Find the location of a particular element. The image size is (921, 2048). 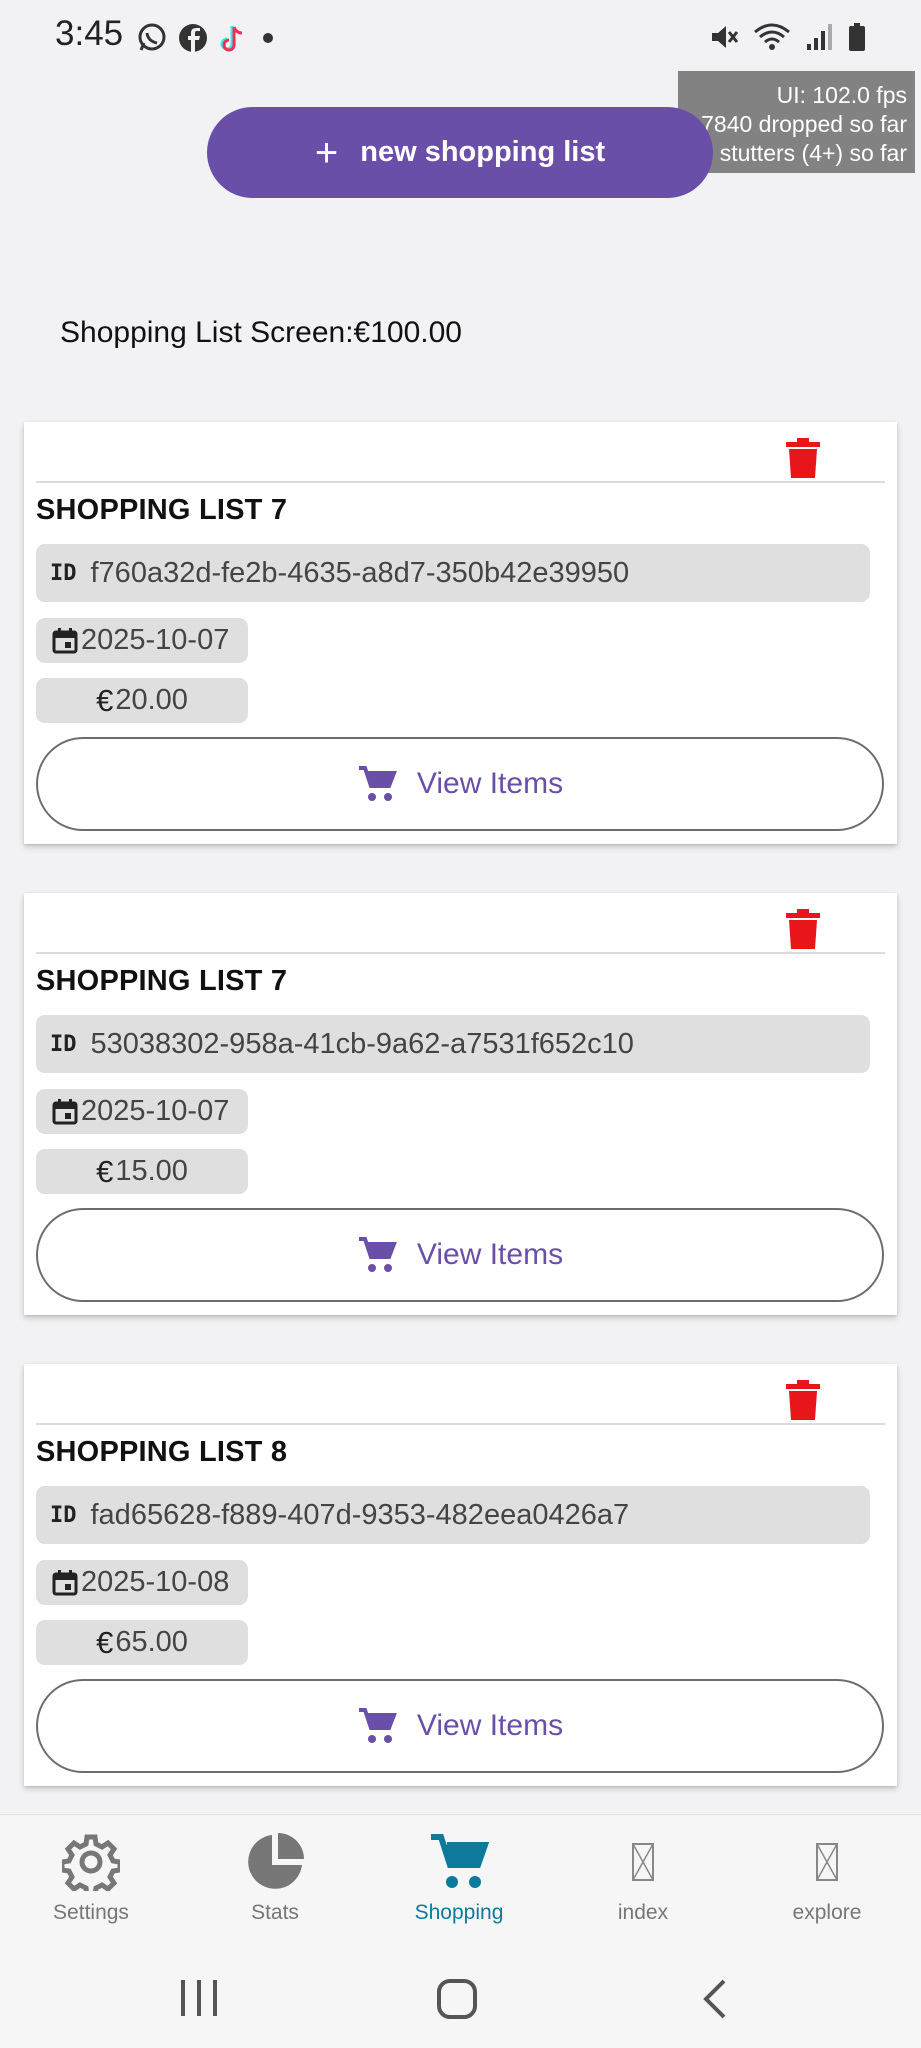

tab-explore: explore is located at coordinates (827, 1878).